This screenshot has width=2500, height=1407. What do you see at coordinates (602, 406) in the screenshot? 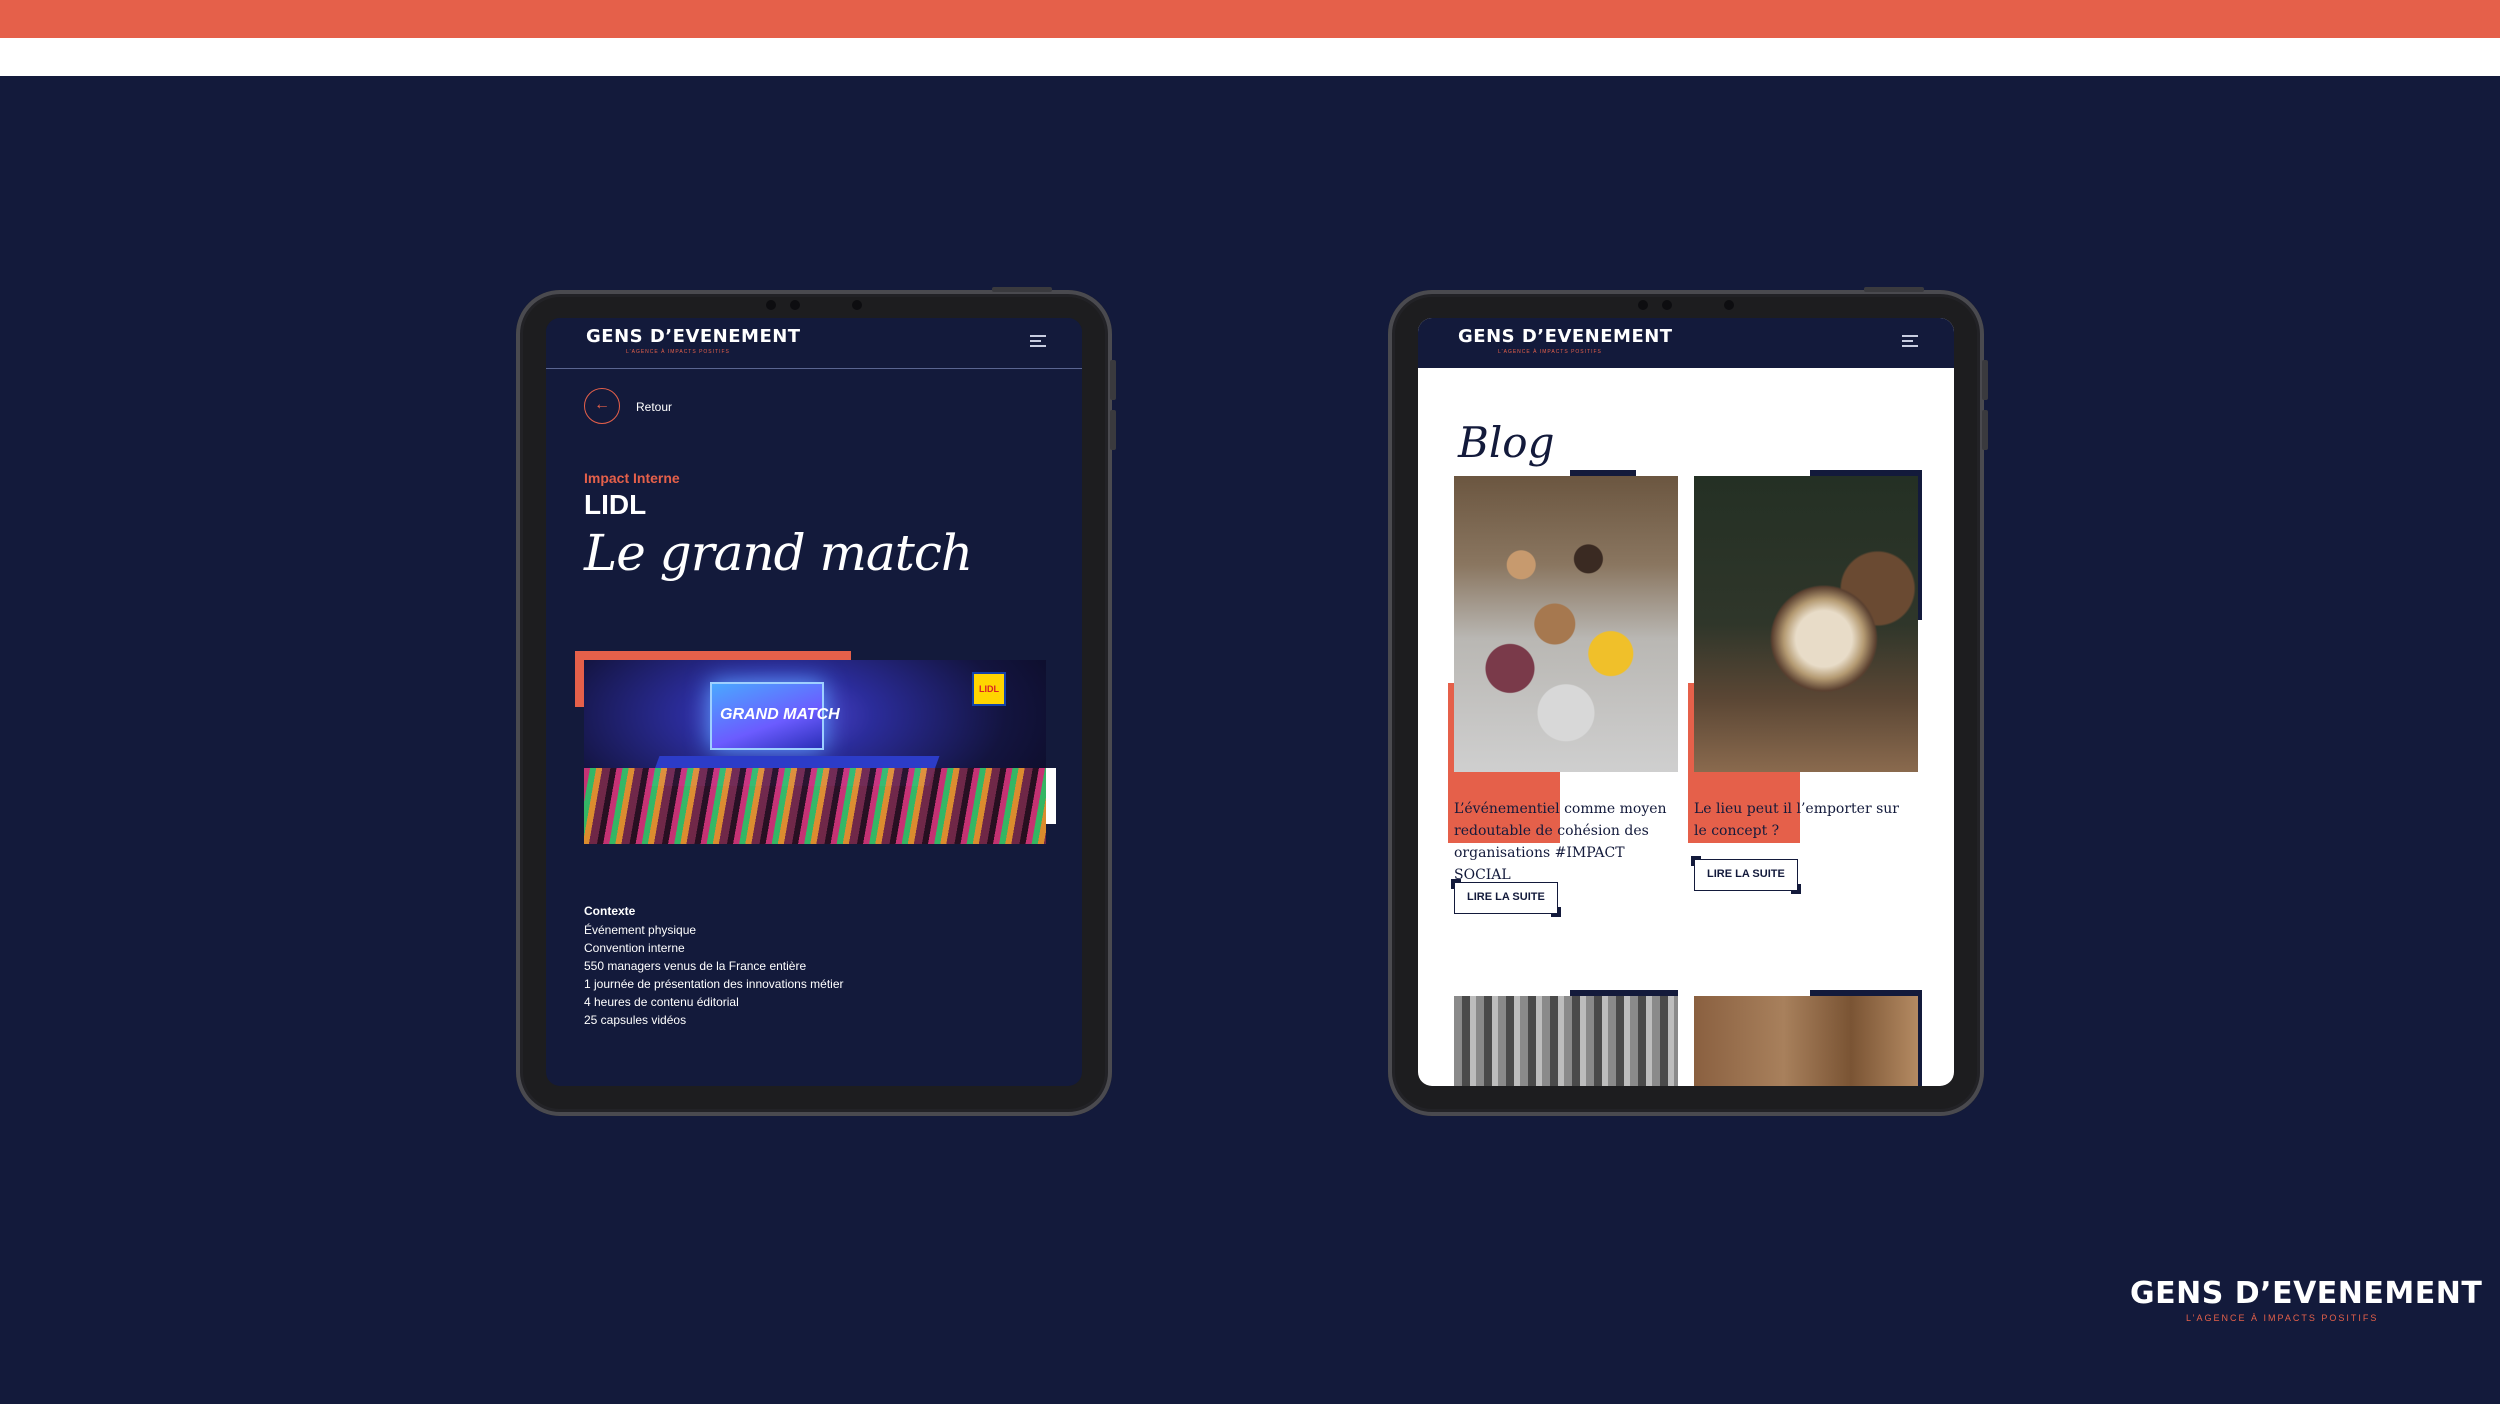
I see `back-arrow-icon: ←` at bounding box center [602, 406].